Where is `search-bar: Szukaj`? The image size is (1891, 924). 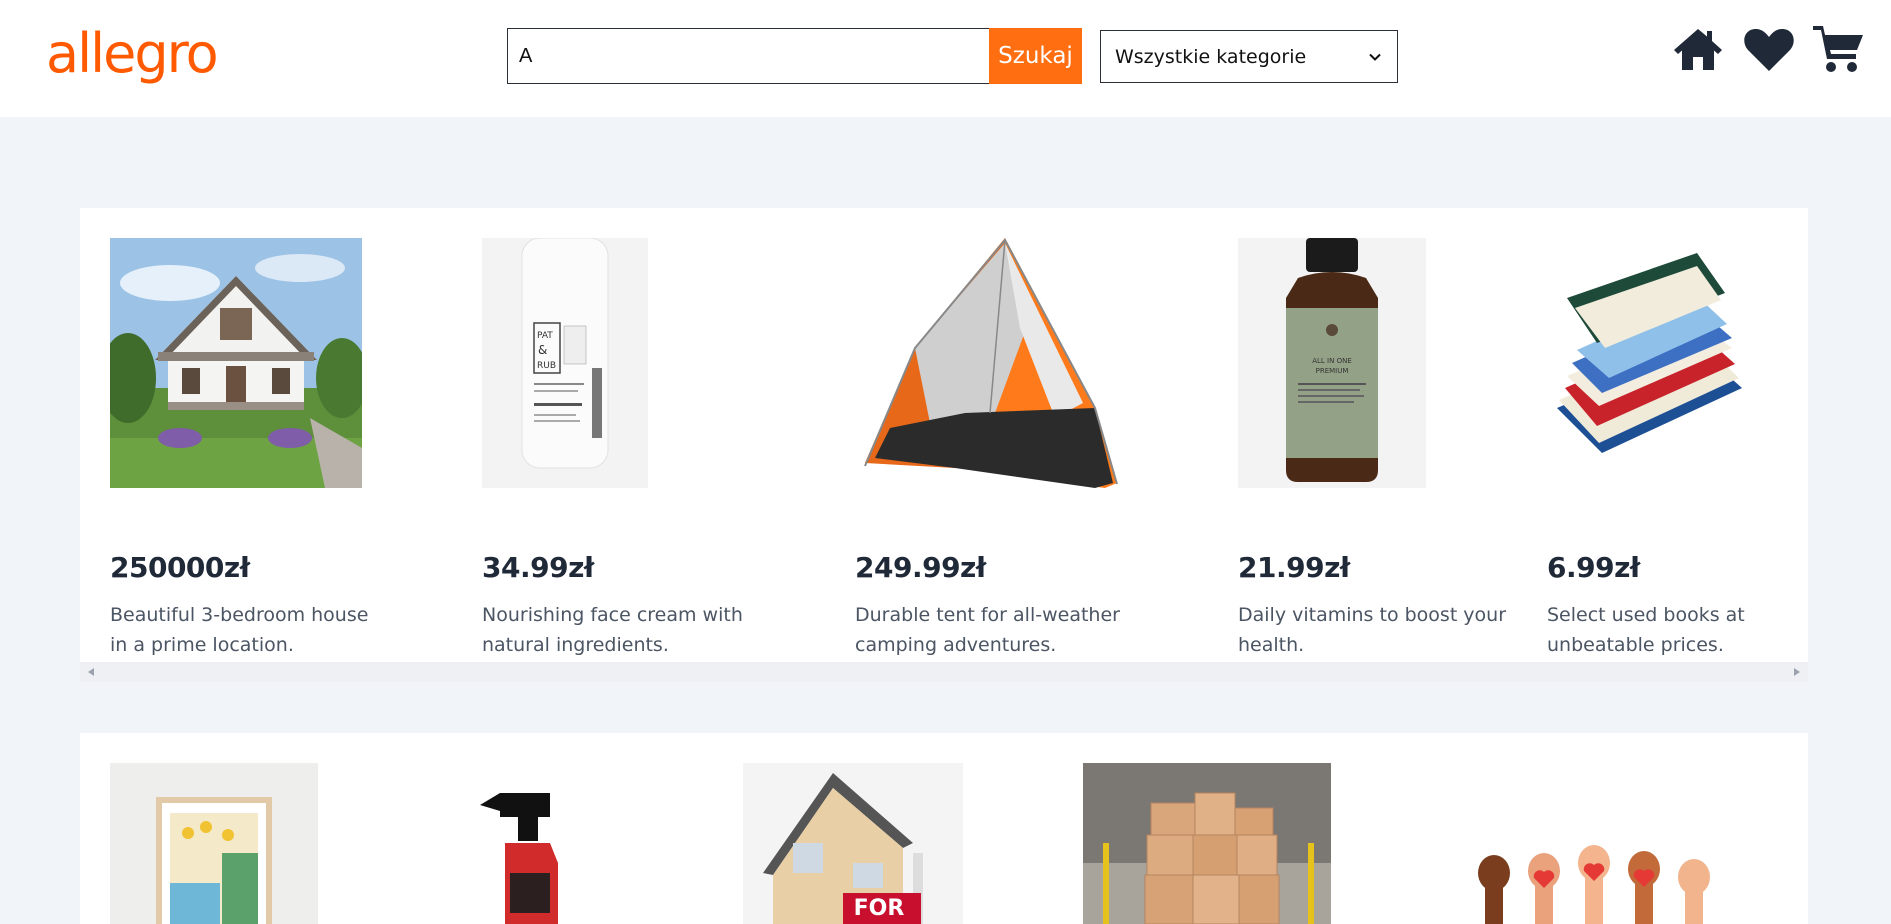
search-bar: Szukaj is located at coordinates (794, 56).